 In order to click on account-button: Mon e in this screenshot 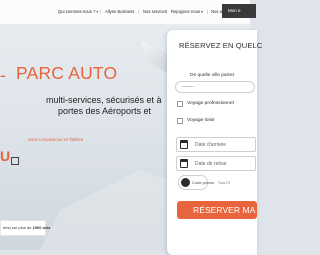, I will do `click(239, 11)`.